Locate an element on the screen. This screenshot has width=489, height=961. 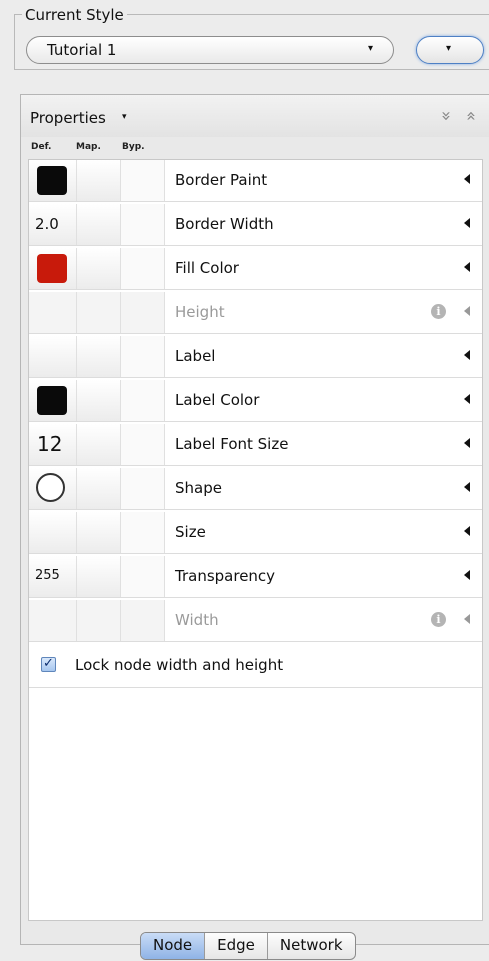
default-value: 2.0 is located at coordinates (47, 224).